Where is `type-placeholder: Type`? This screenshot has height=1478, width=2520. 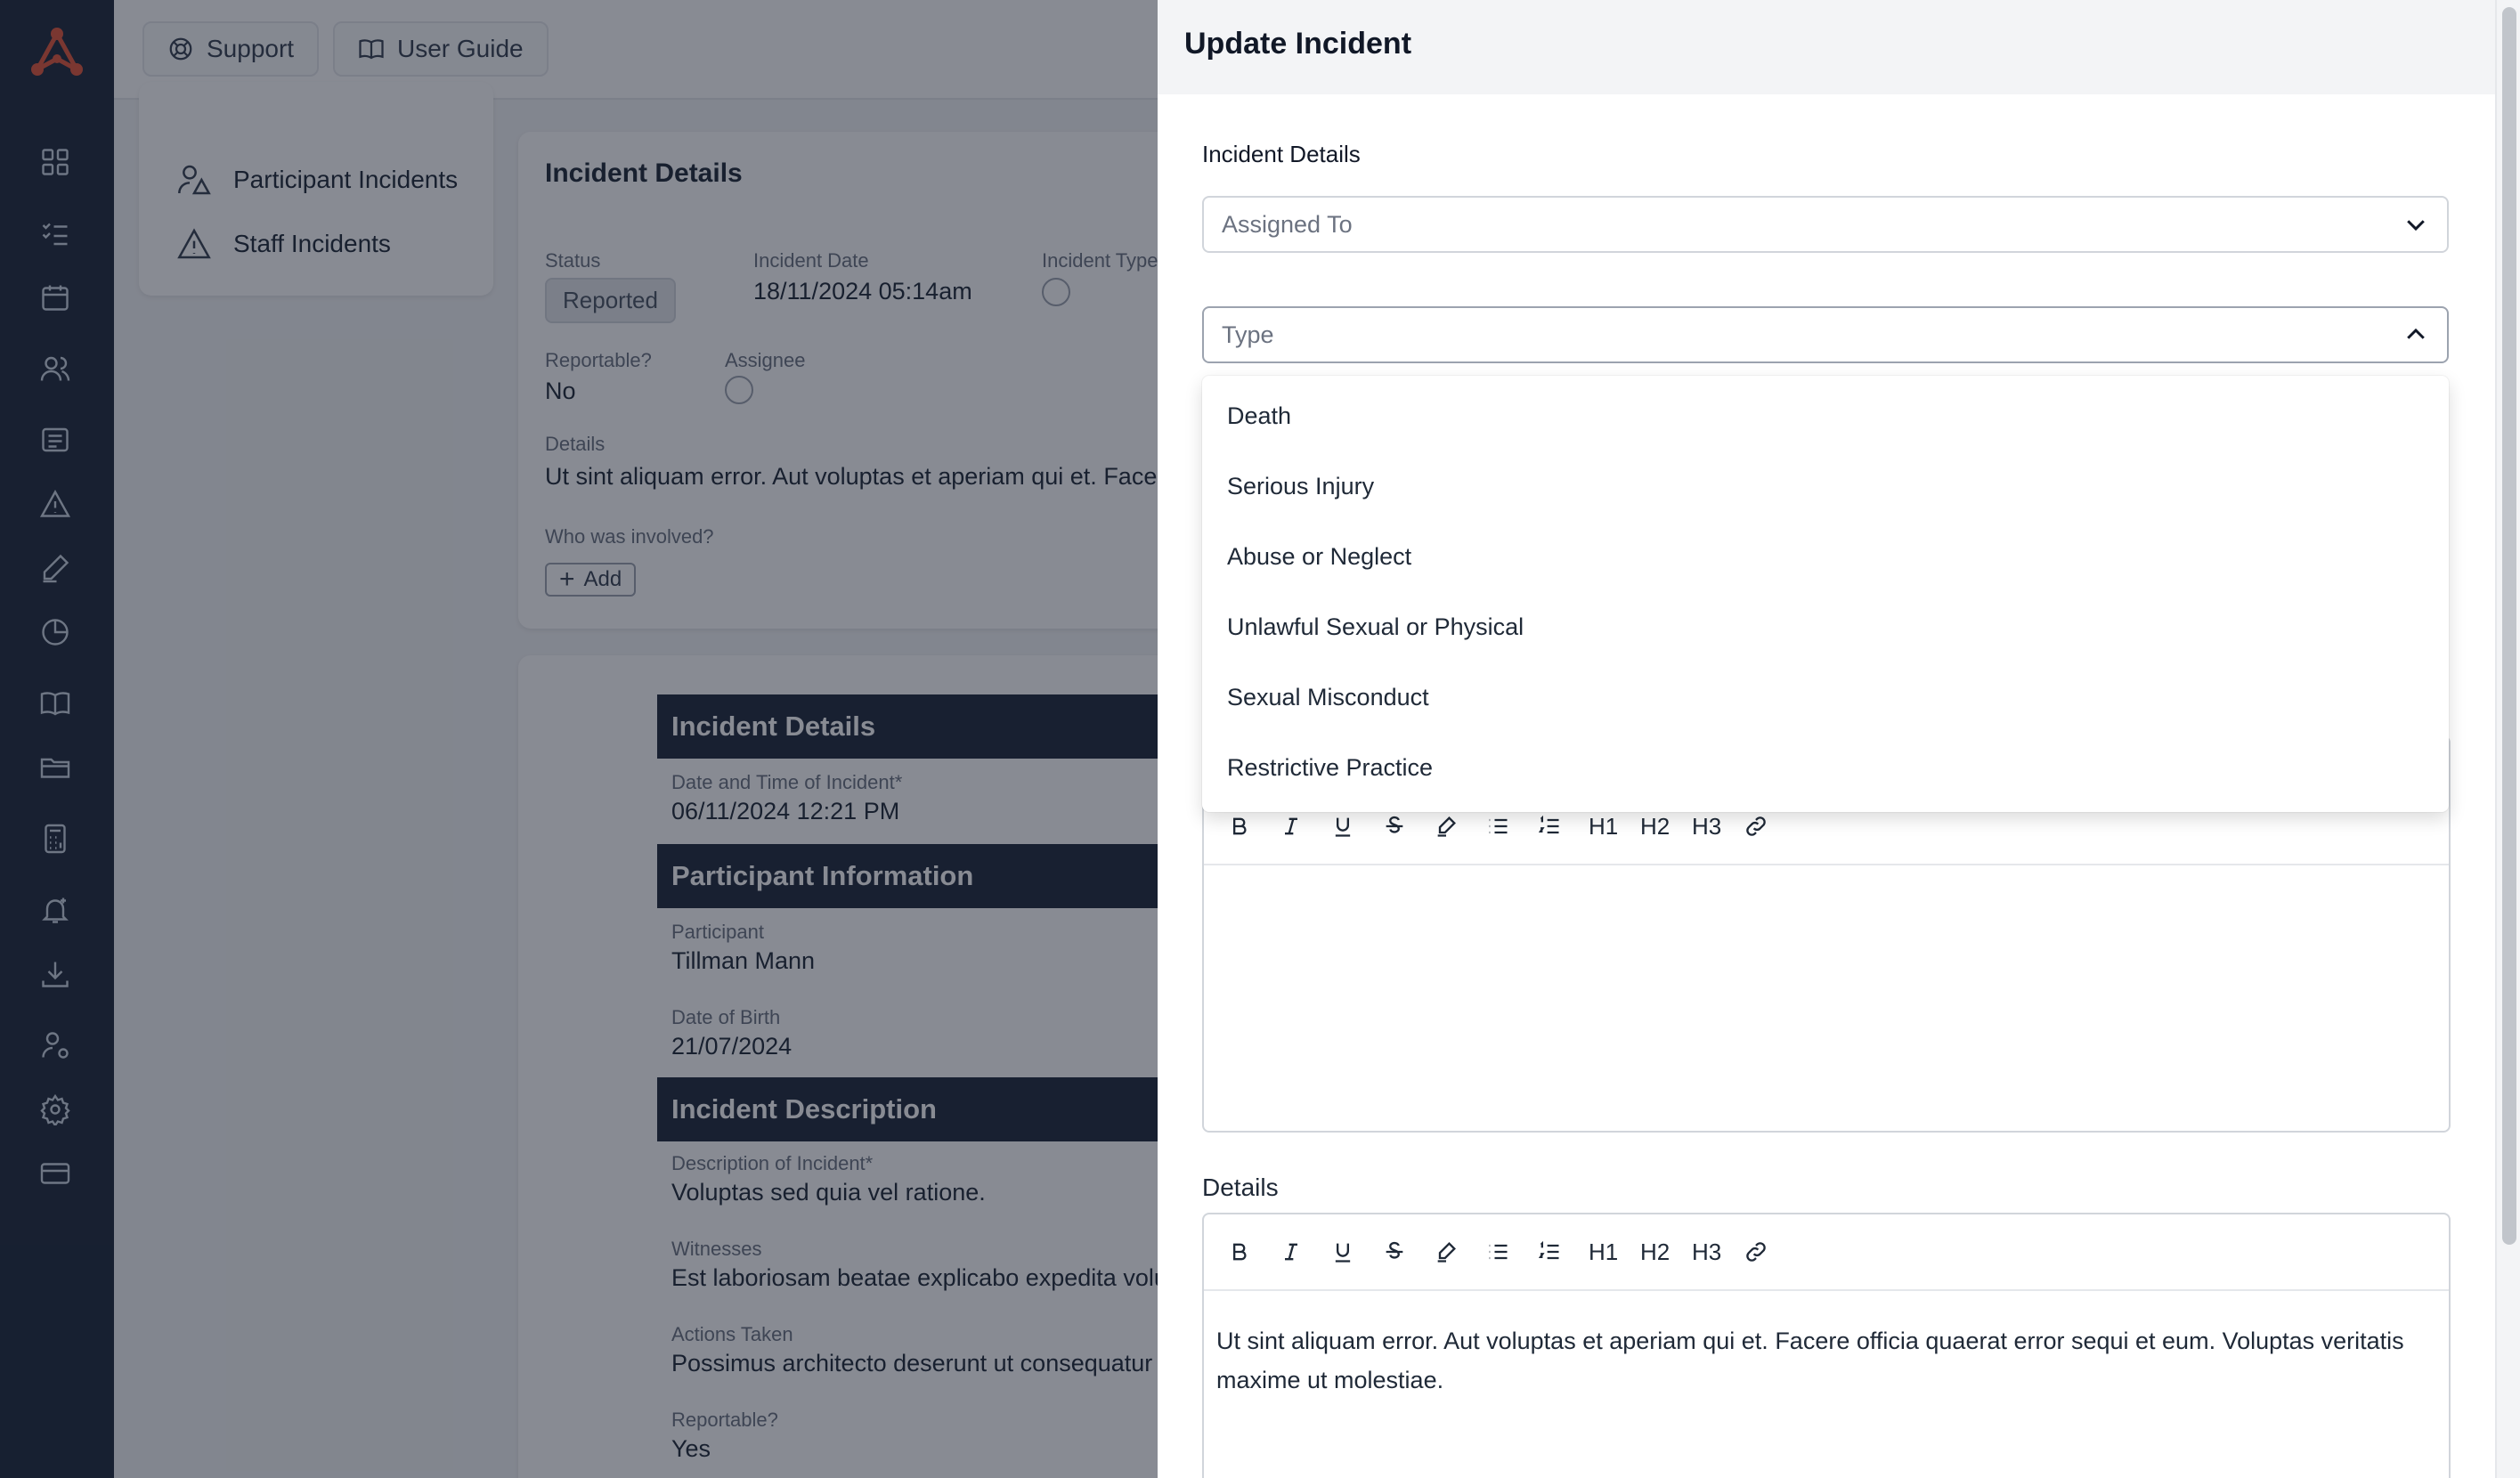 type-placeholder: Type is located at coordinates (1248, 334).